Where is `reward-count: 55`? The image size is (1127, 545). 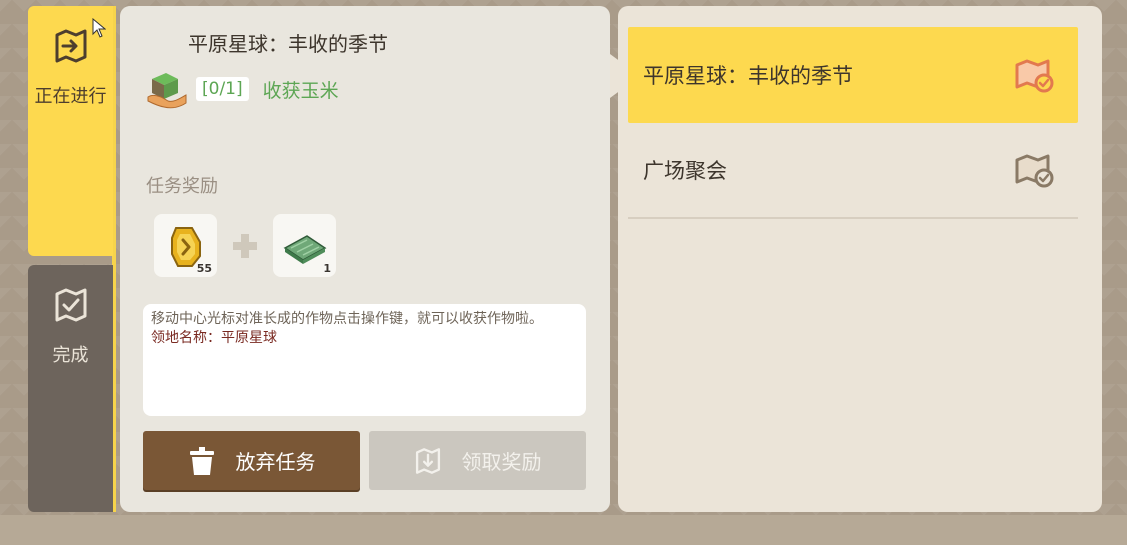
reward-count: 55 is located at coordinates (204, 268).